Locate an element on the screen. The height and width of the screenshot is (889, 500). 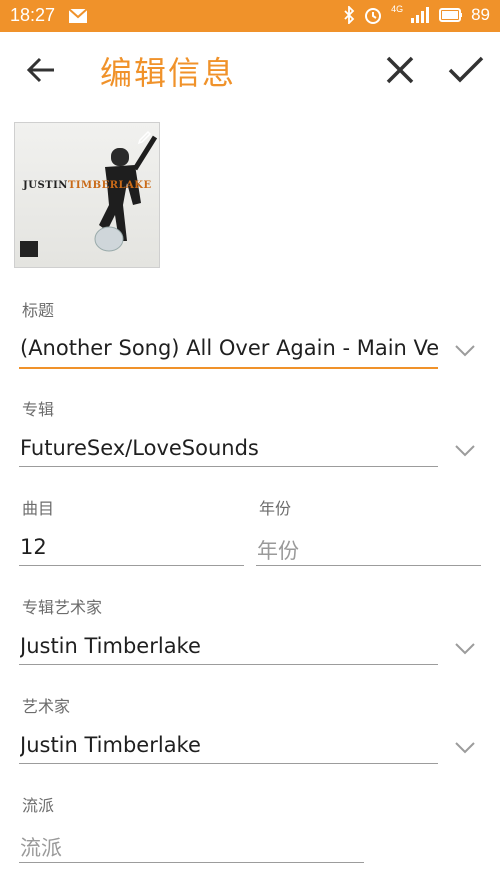
alarm-icon is located at coordinates (373, 16).